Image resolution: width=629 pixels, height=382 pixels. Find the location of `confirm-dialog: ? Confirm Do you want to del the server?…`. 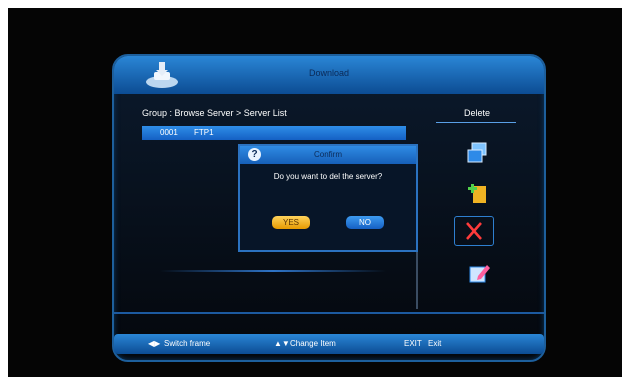

confirm-dialog: ? Confirm Do you want to del the server?… is located at coordinates (328, 198).